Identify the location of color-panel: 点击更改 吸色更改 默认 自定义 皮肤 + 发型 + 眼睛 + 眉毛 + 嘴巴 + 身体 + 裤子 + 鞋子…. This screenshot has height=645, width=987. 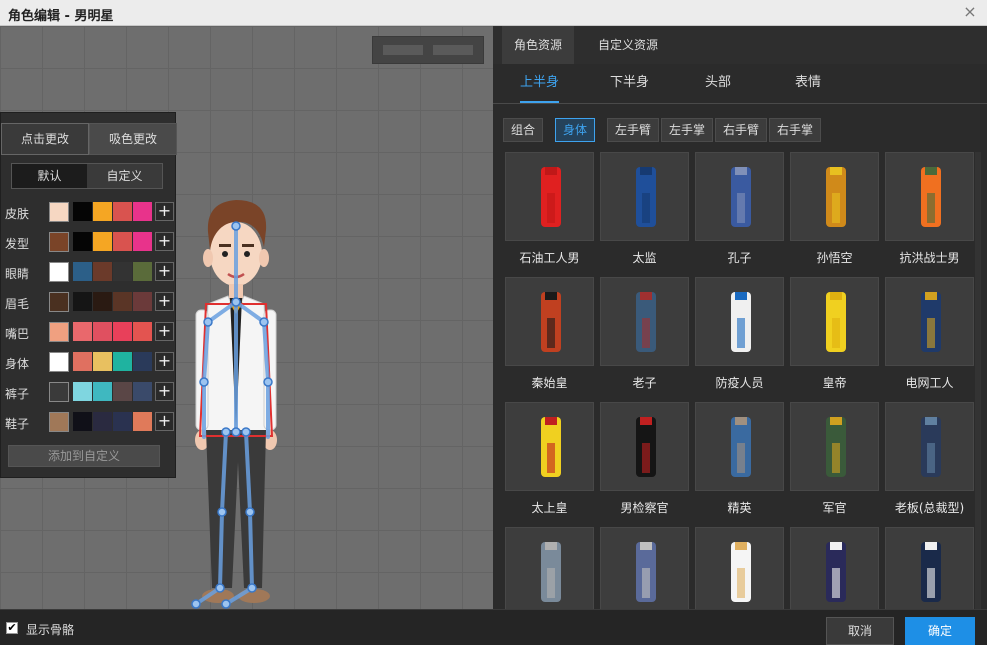
(88, 295).